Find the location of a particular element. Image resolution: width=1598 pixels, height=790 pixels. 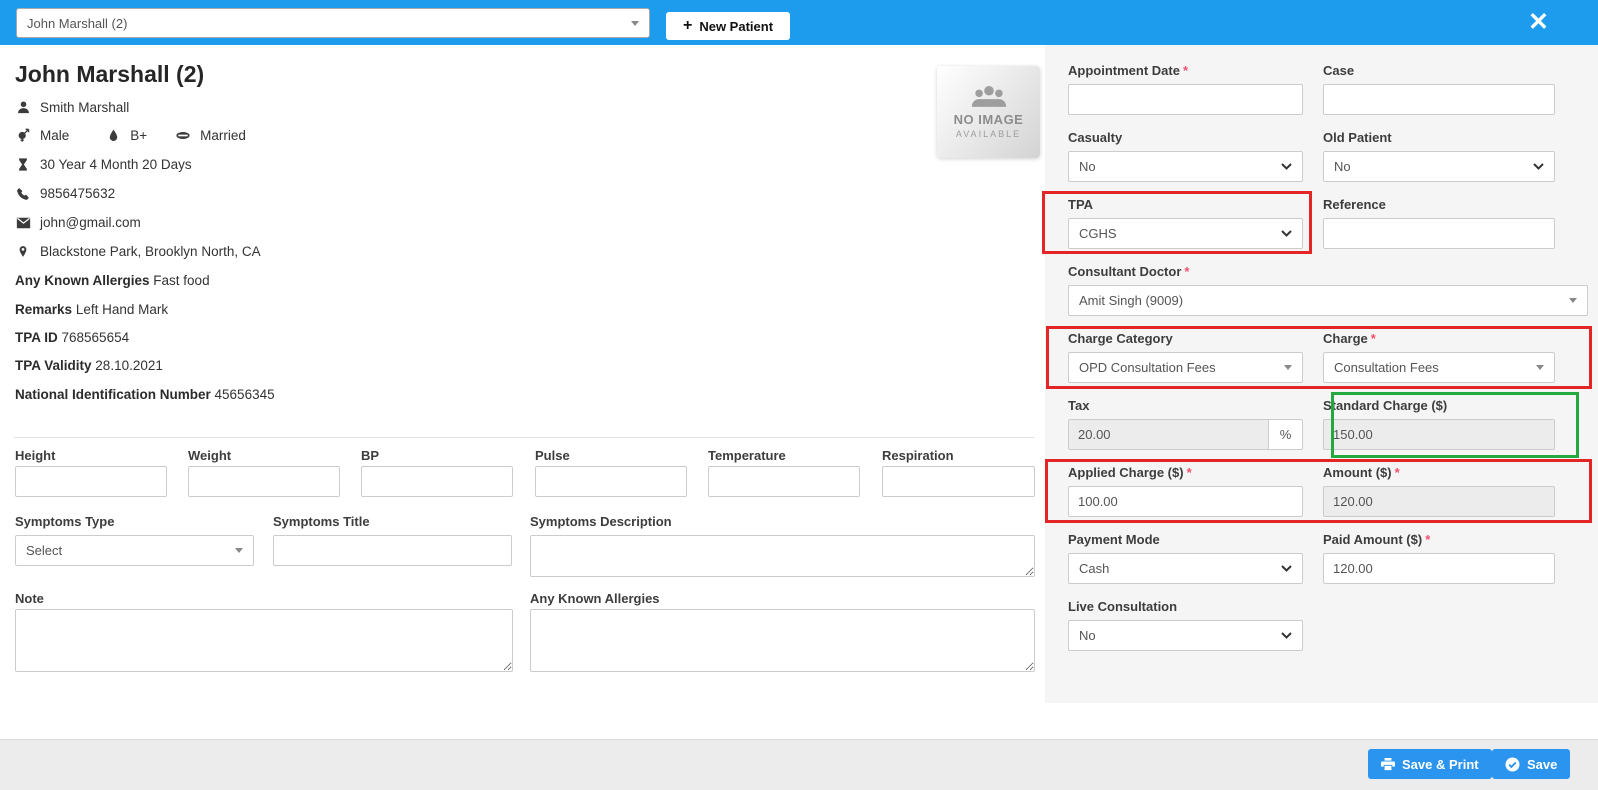

tpa-select: CGHS is located at coordinates (1185, 233).